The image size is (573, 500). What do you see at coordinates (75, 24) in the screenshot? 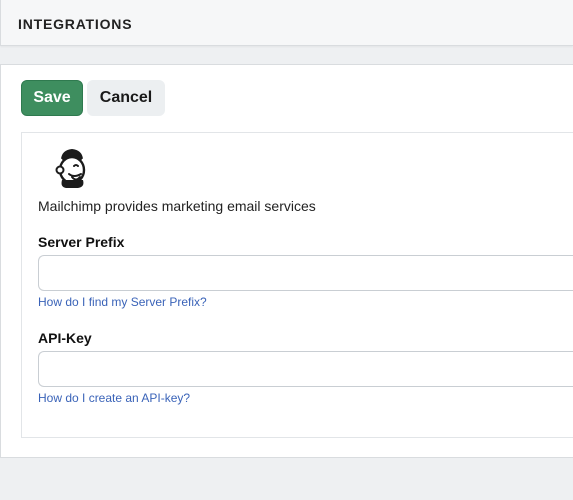
I see `page-title: INTEGRATIONS` at bounding box center [75, 24].